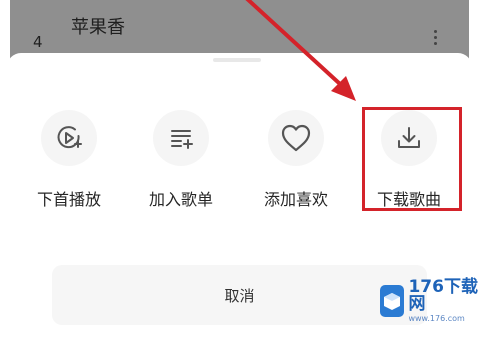  Describe the element at coordinates (98, 27) in the screenshot. I see `background-song-title: 苹果香` at that location.